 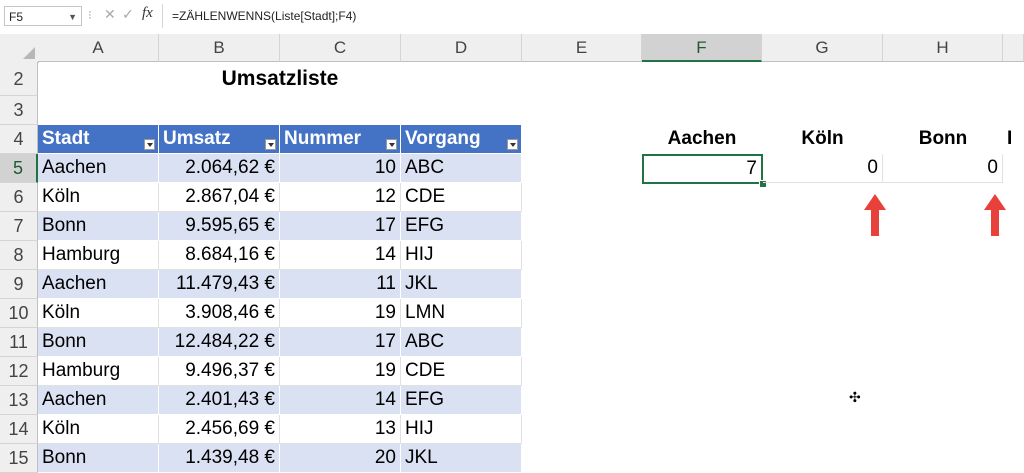 I want to click on cell-umsatz: 2.456,69 €, so click(x=219, y=429).